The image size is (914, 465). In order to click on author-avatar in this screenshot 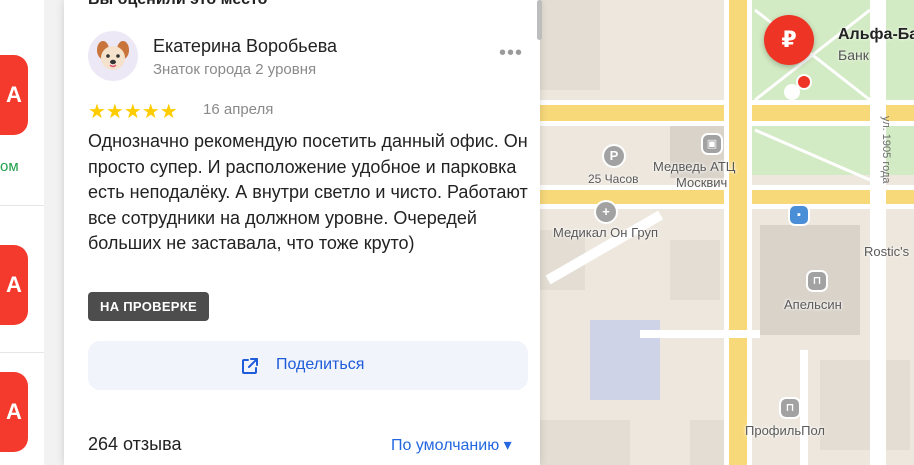, I will do `click(113, 56)`.